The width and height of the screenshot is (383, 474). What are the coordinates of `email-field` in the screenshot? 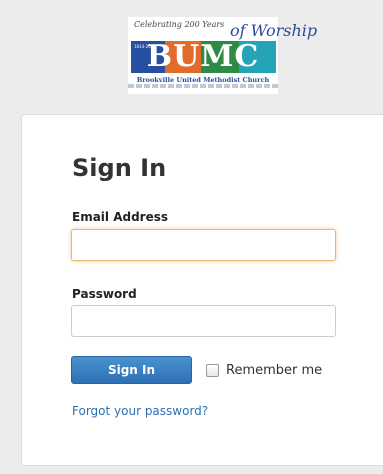 It's located at (203, 245).